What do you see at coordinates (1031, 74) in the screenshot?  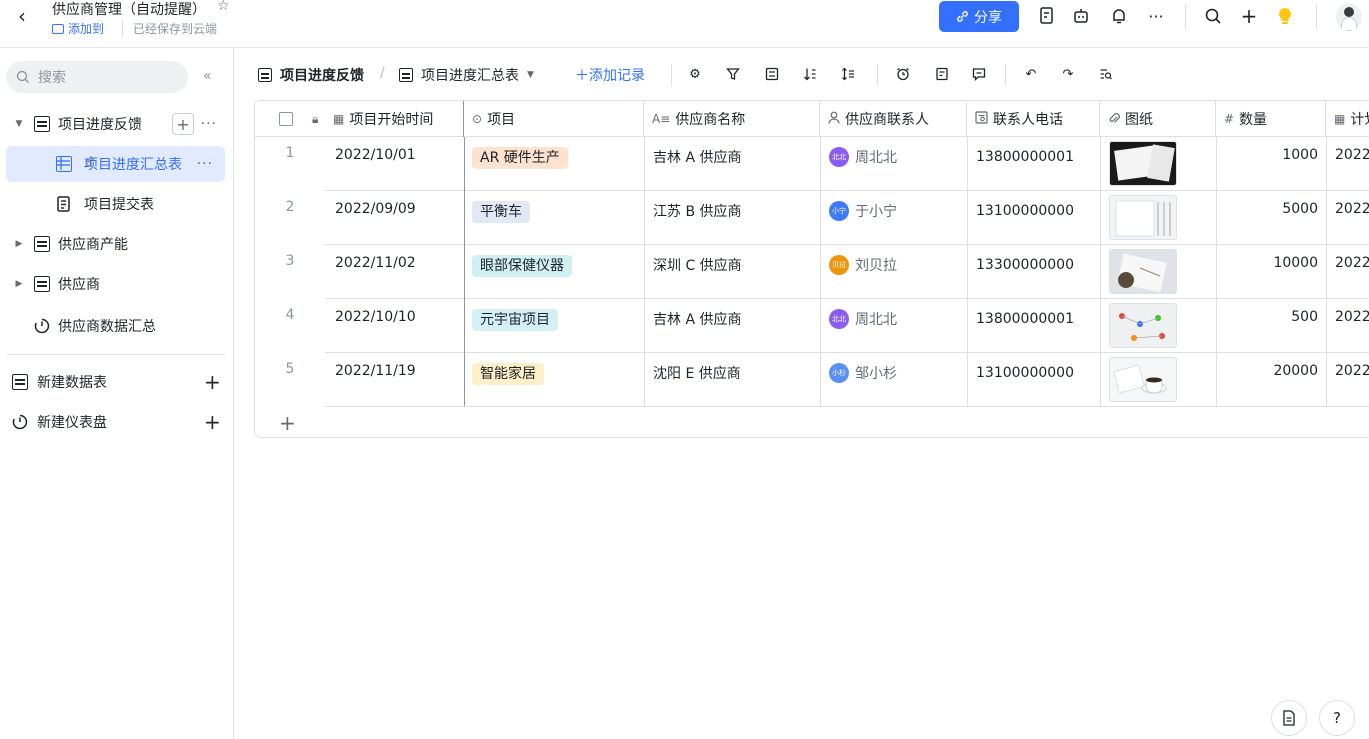 I see `undo-icon: ↶` at bounding box center [1031, 74].